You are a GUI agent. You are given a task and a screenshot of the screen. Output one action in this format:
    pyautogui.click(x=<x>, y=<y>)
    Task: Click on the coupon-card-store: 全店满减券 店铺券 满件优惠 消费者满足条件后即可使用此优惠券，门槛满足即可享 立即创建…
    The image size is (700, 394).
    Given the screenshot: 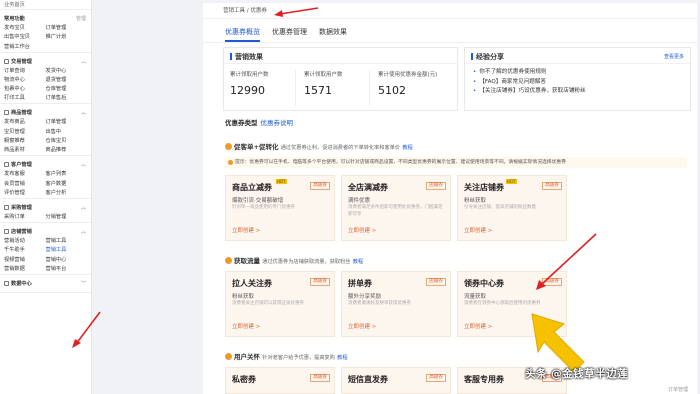 What is the action you would take?
    pyautogui.click(x=396, y=208)
    